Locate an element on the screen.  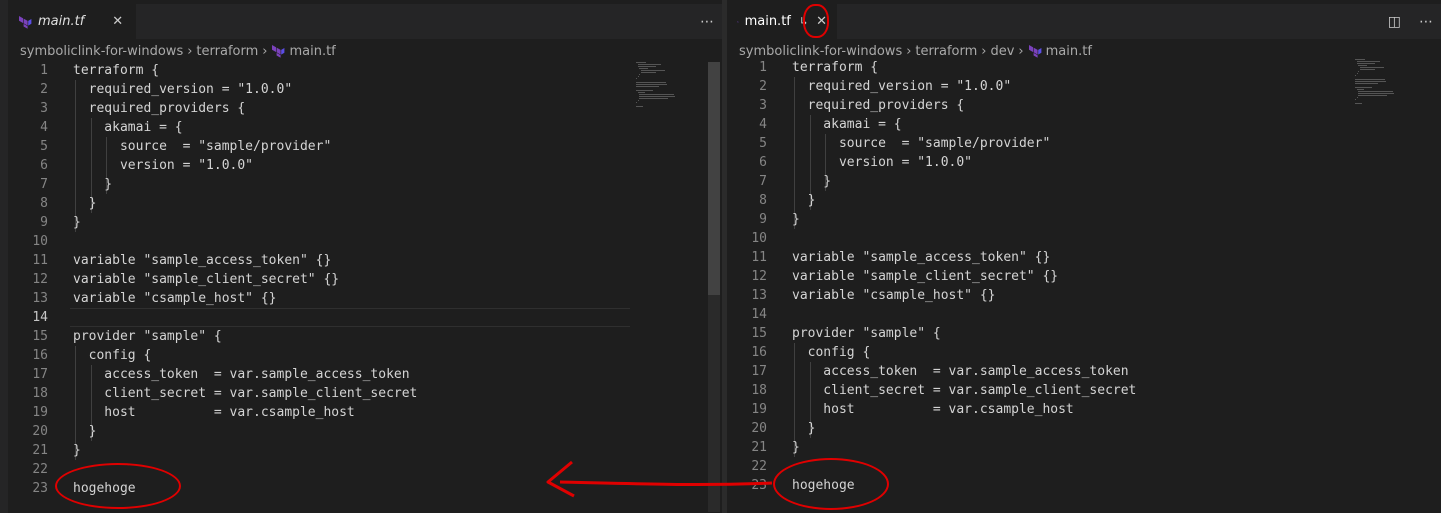
line-number: 17 is located at coordinates (40, 374).